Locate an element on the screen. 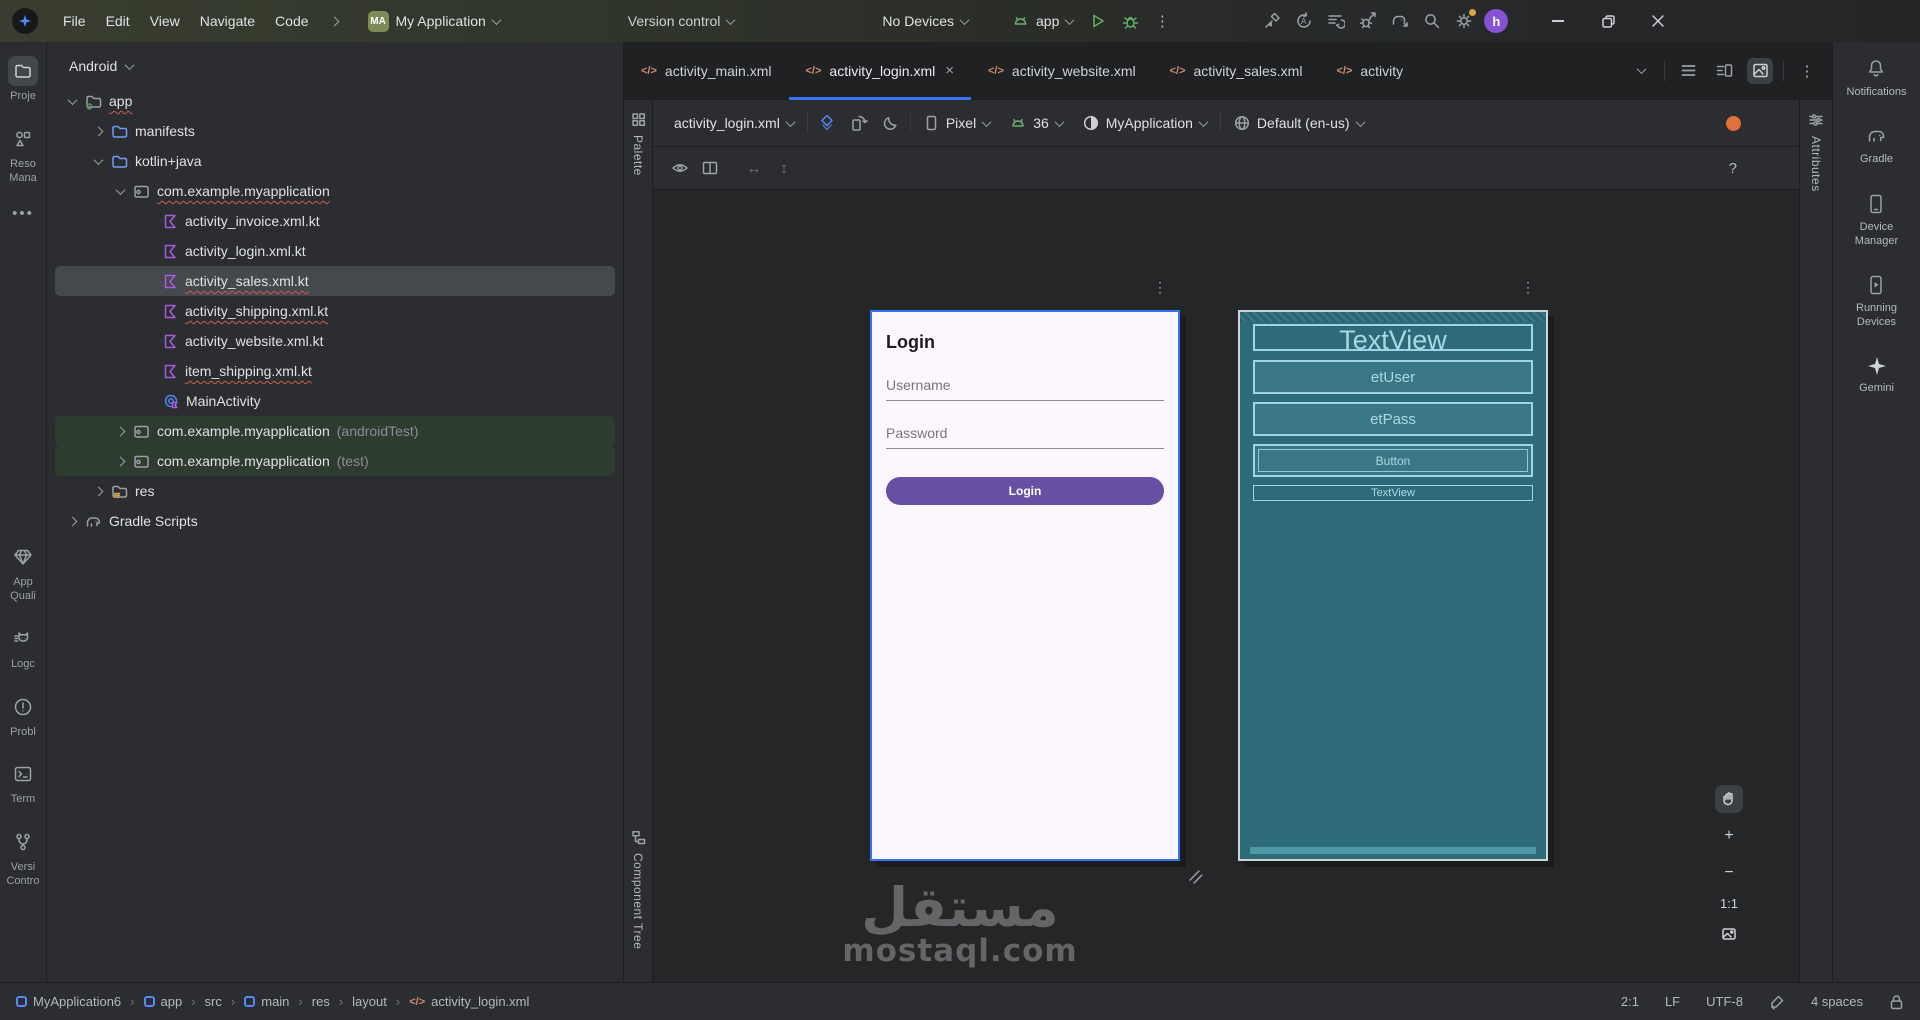 This screenshot has height=1020, width=1920. blueprint-etpass: etPass is located at coordinates (1393, 419).